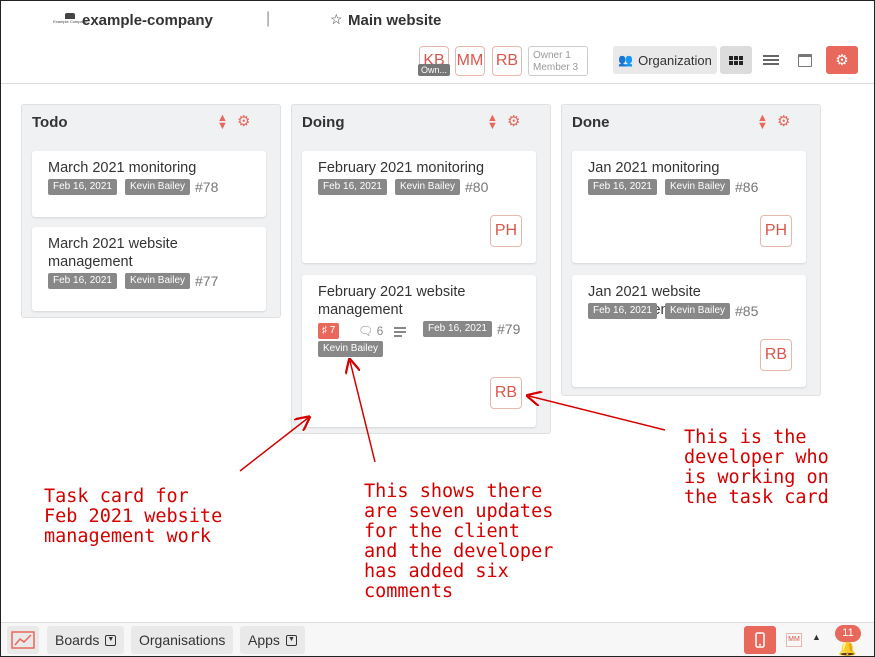 Image resolution: width=875 pixels, height=657 pixels. I want to click on organisations-link: Organisations, so click(182, 640).